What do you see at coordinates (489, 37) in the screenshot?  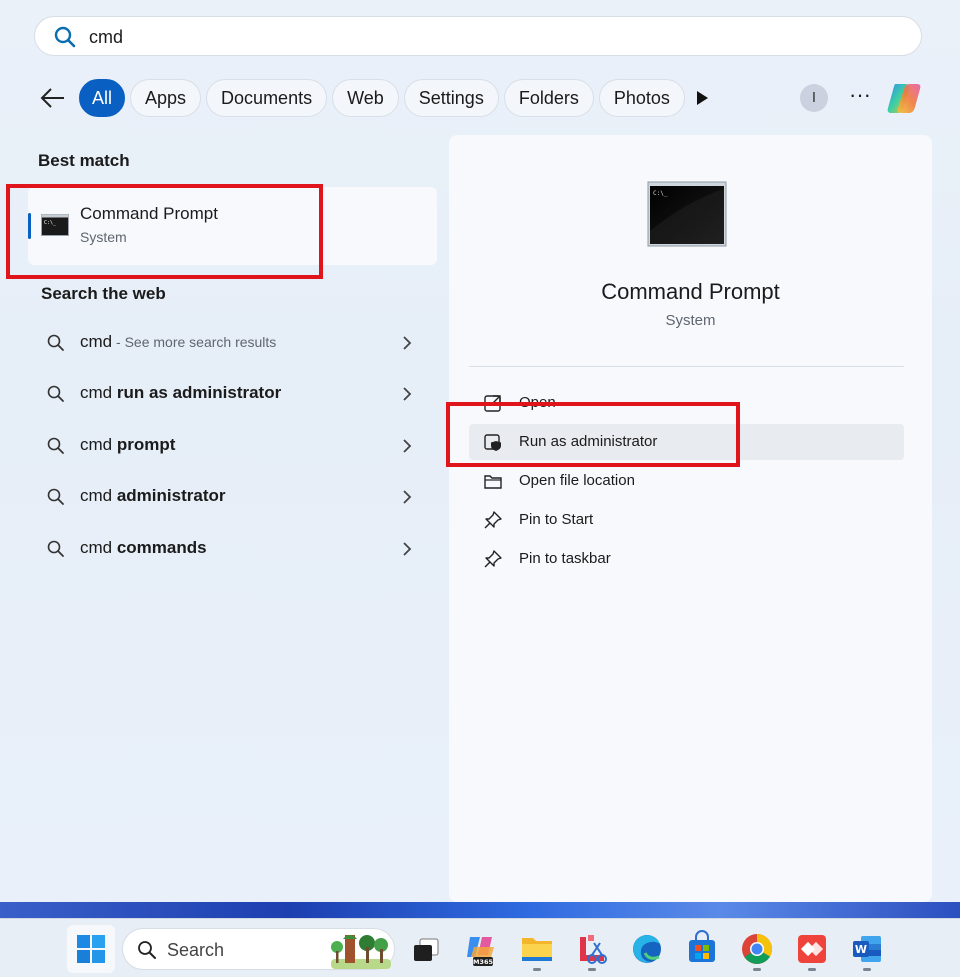 I see `search-input` at bounding box center [489, 37].